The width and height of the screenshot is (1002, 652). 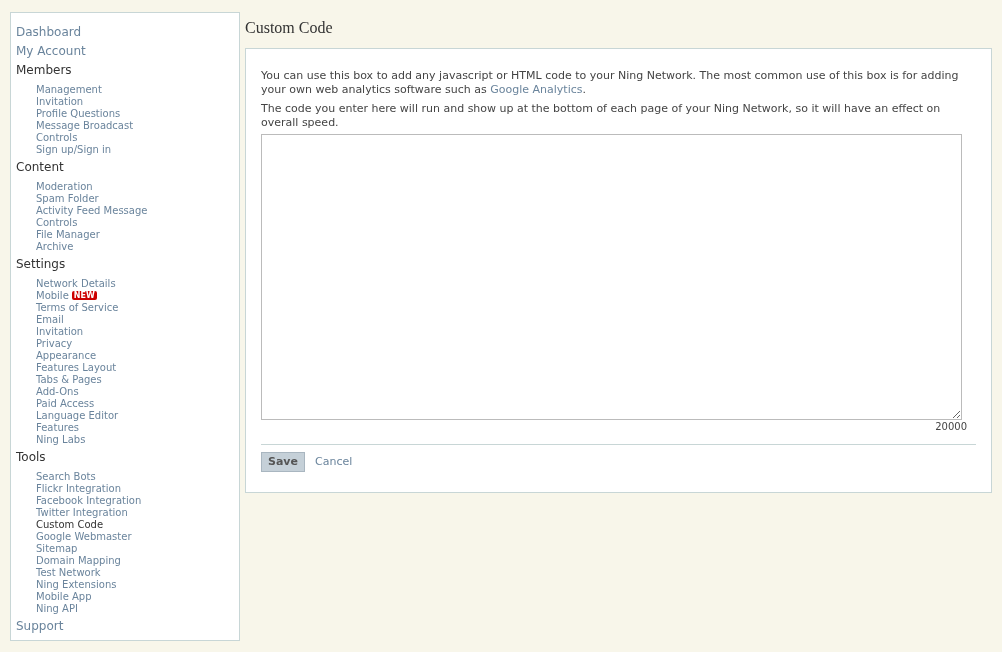 What do you see at coordinates (69, 90) in the screenshot?
I see `sidebar-item: Management` at bounding box center [69, 90].